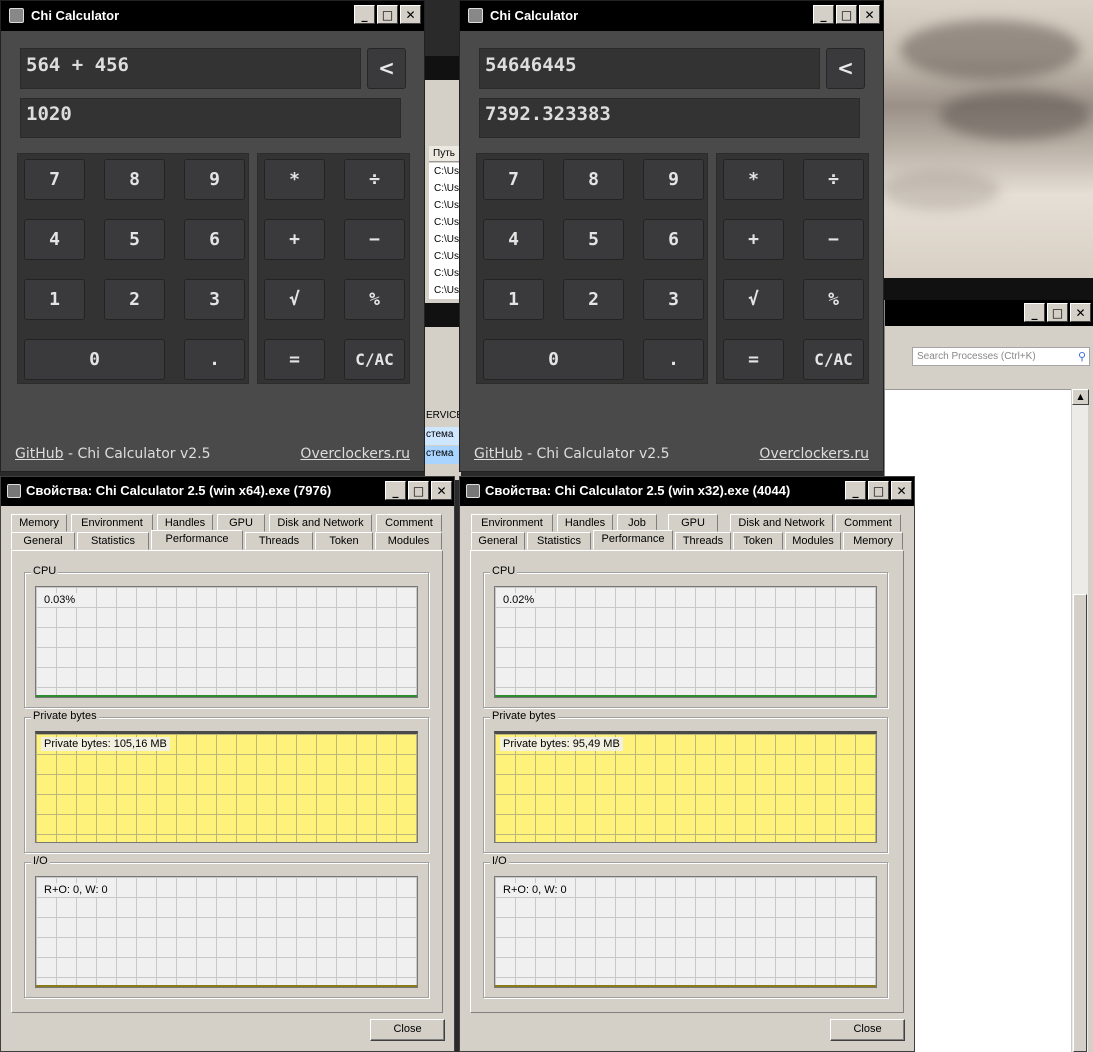  Describe the element at coordinates (649, 68) in the screenshot. I see `expression-display: 54646445` at that location.